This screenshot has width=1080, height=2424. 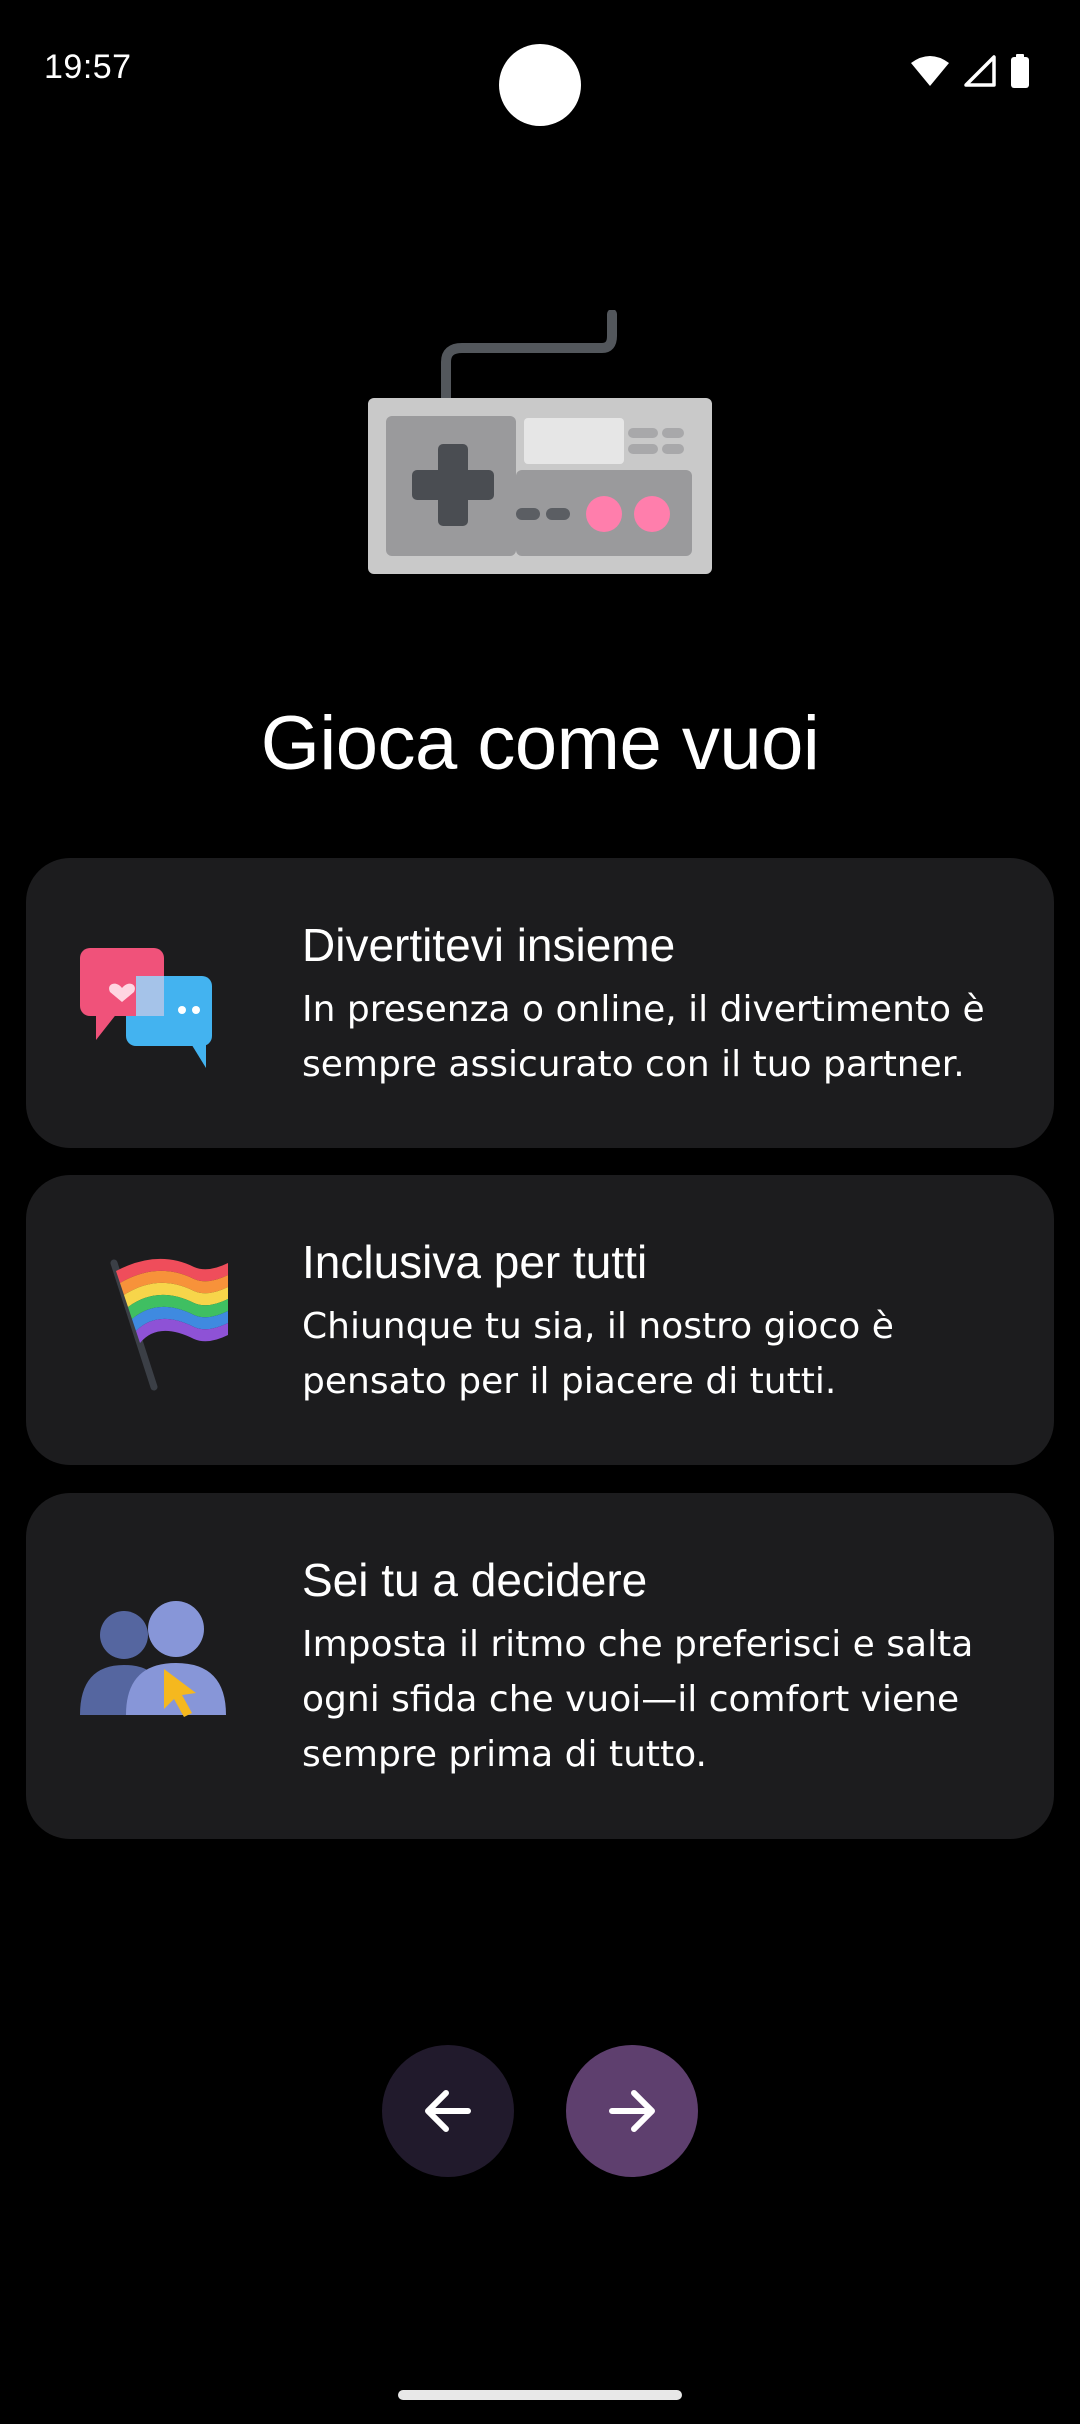 What do you see at coordinates (540, 2395) in the screenshot?
I see `home-indicator` at bounding box center [540, 2395].